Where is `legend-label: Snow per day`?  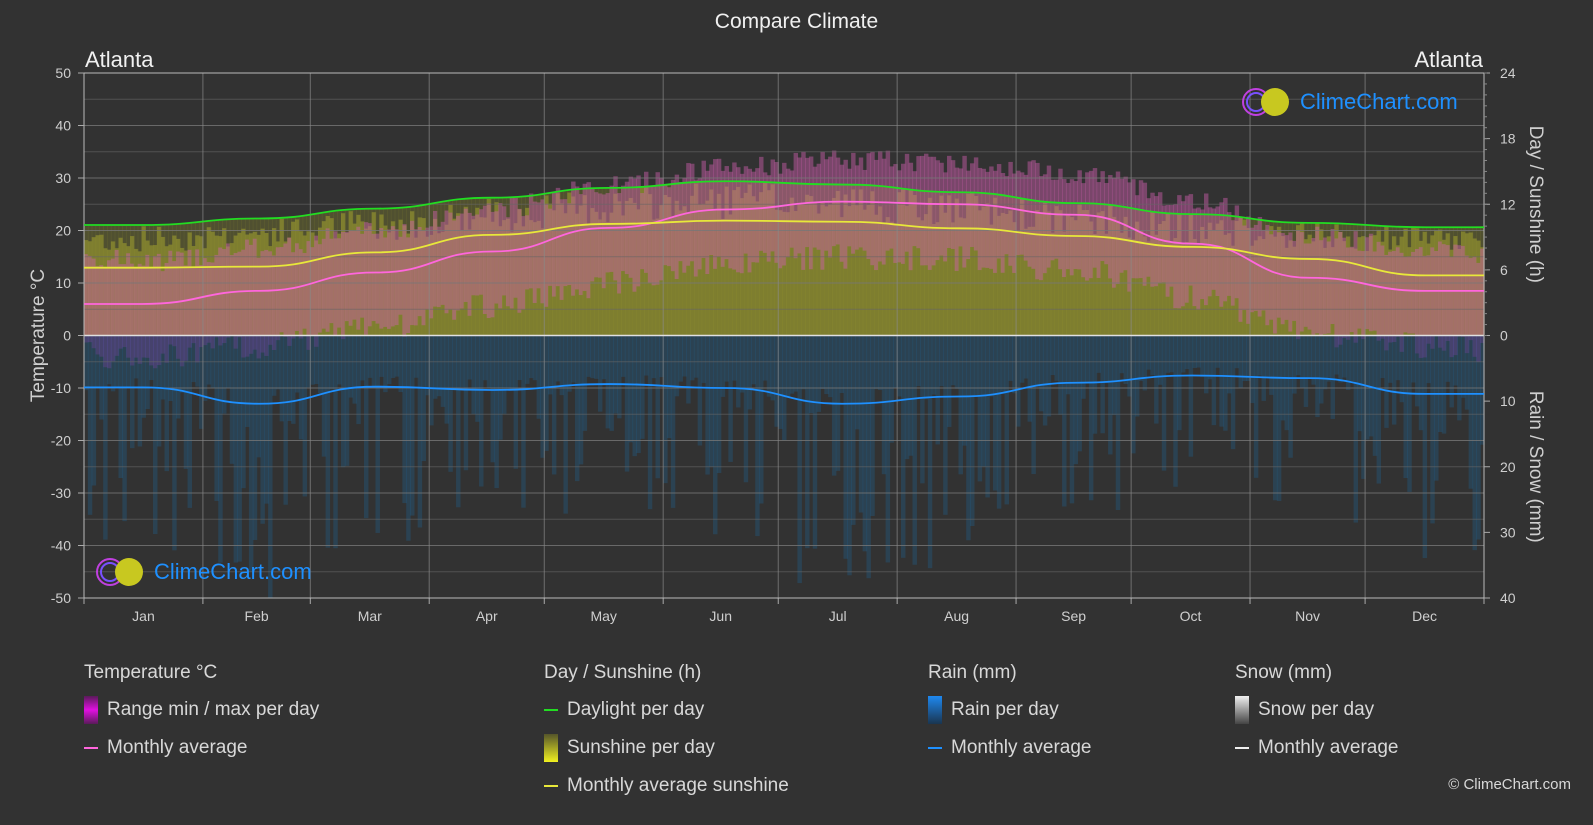 legend-label: Snow per day is located at coordinates (1316, 709).